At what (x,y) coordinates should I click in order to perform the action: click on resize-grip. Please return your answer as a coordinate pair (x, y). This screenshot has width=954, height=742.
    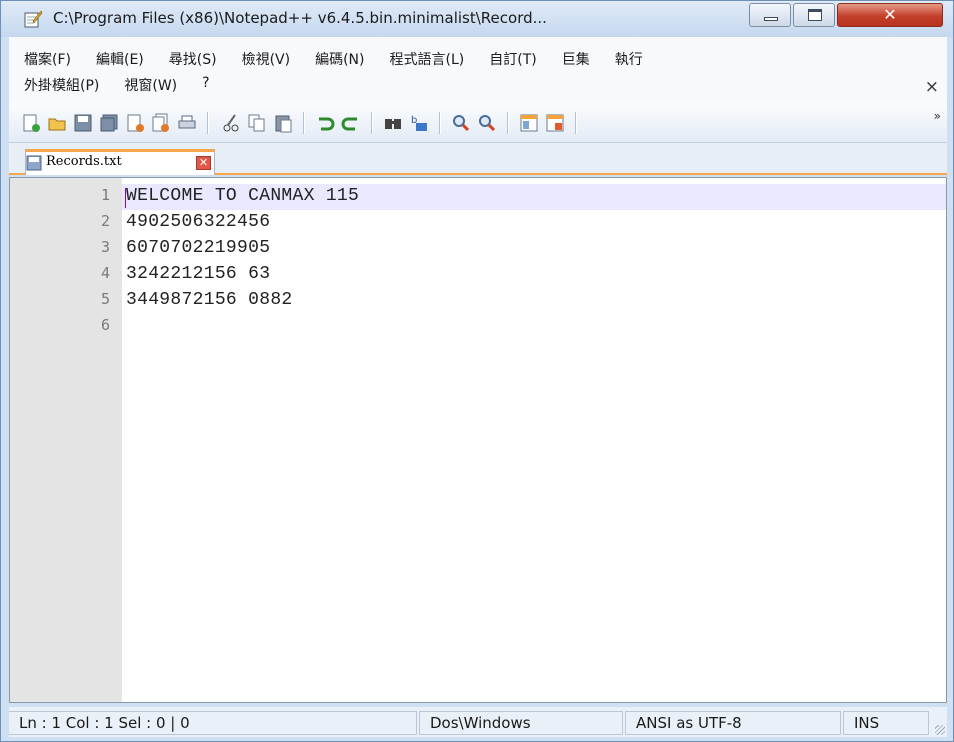
    Looking at the image, I should click on (940, 730).